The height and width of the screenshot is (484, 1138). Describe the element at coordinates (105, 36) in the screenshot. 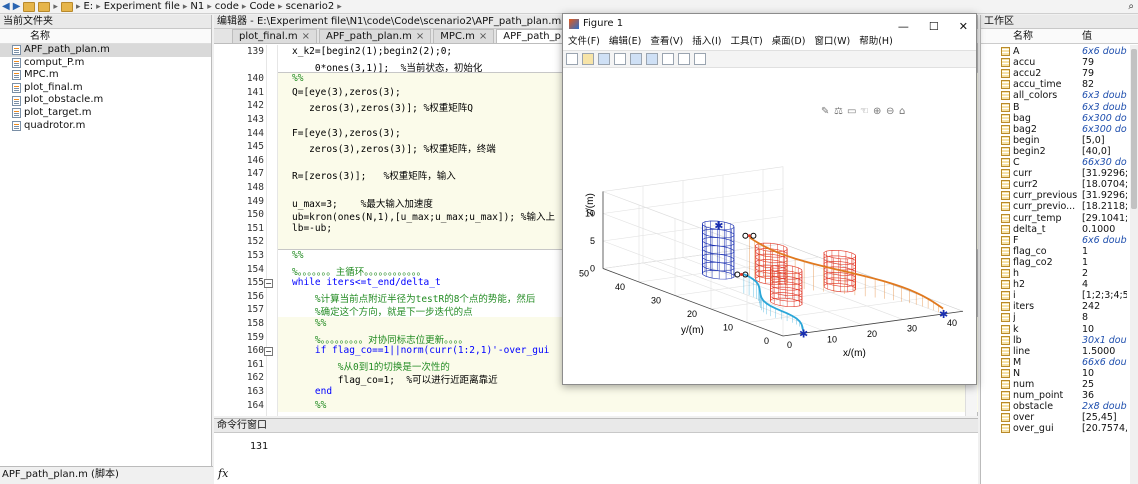

I see `column-header-name: 名称` at that location.